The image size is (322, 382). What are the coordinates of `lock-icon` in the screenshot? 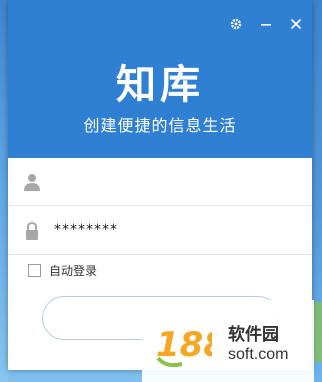 It's located at (32, 230).